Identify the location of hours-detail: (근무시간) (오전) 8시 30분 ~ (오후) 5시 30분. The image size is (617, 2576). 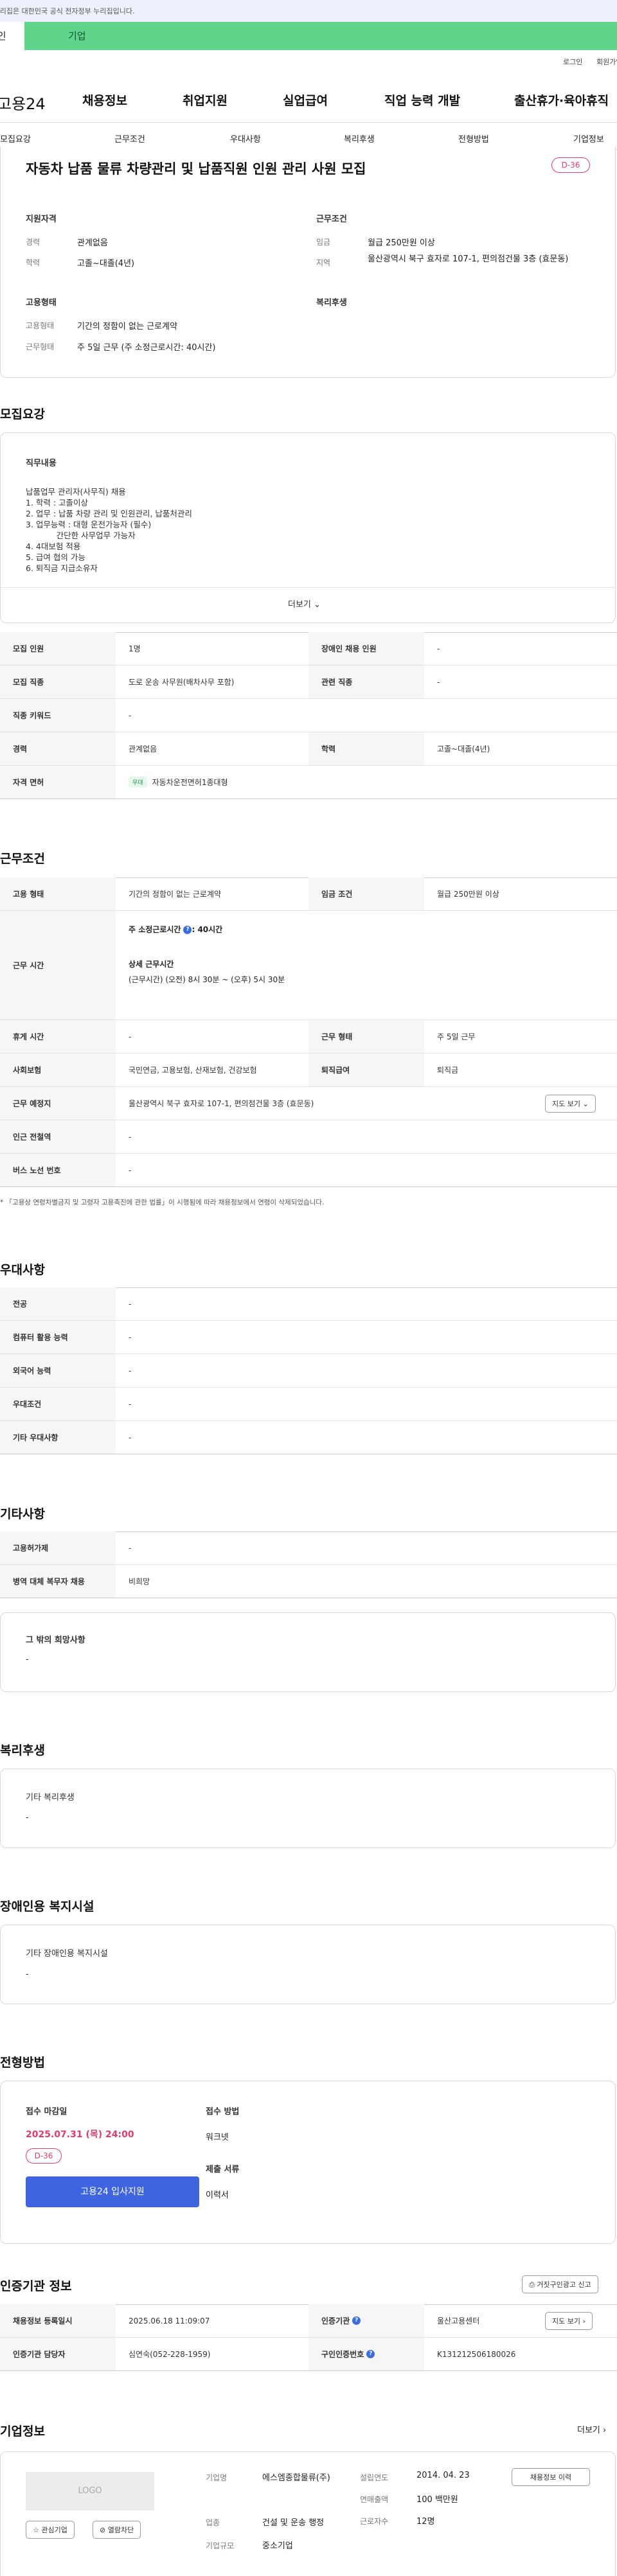
(207, 979).